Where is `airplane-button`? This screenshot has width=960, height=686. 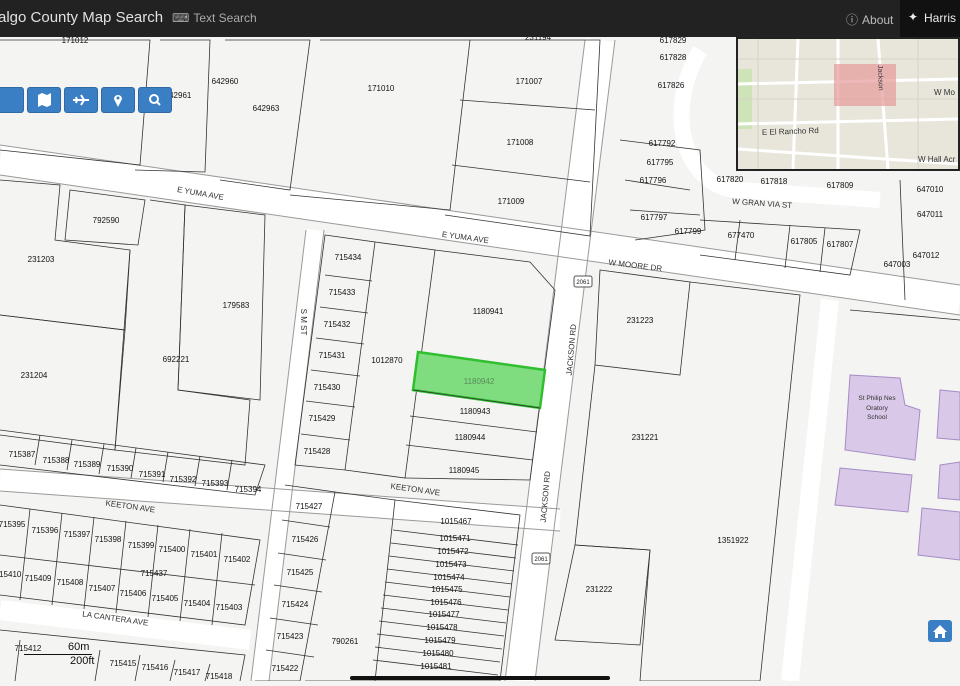
airplane-button is located at coordinates (81, 100).